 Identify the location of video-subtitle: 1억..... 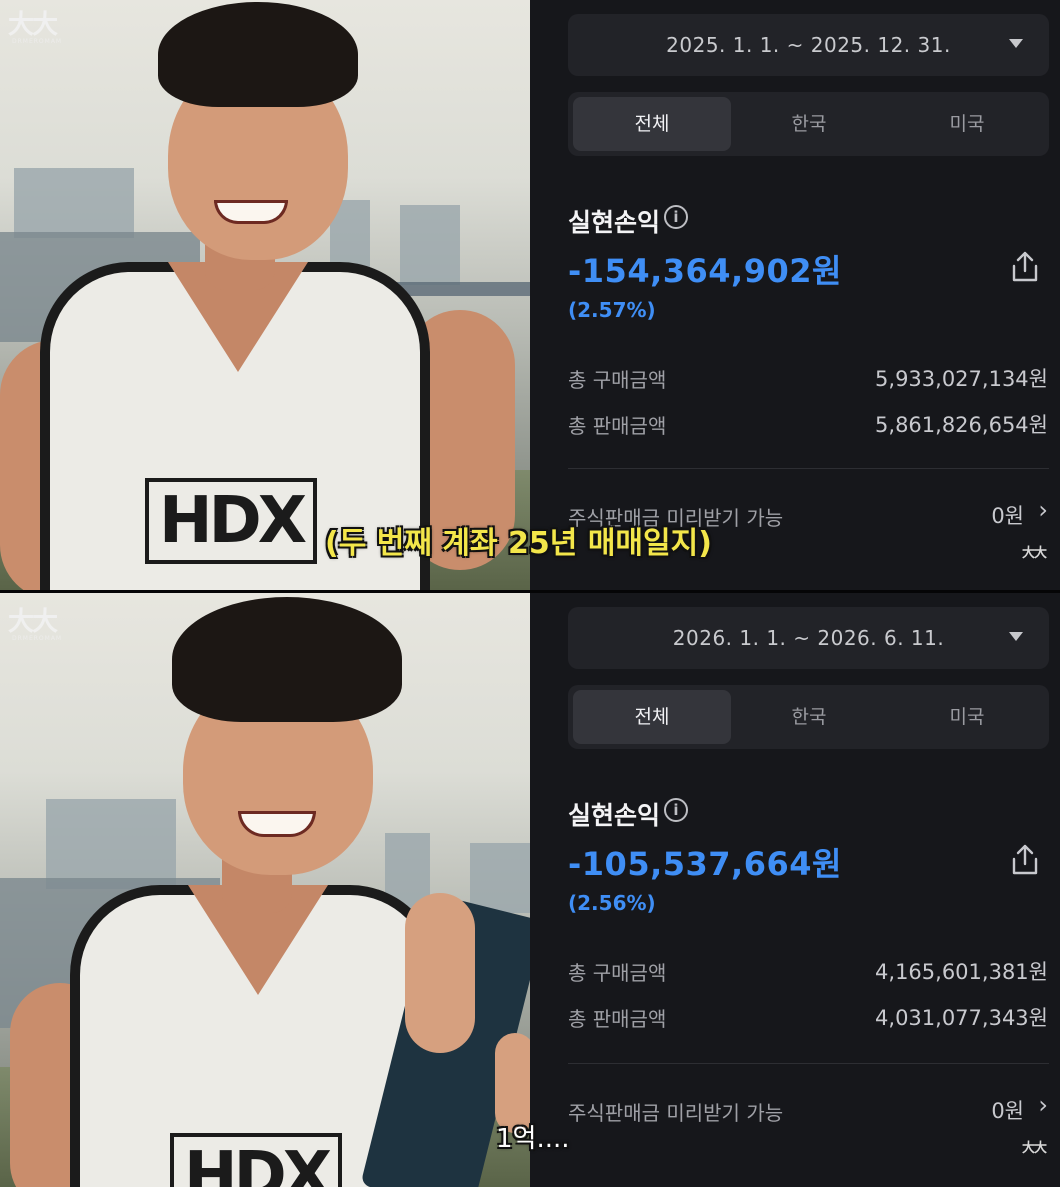
(533, 1139).